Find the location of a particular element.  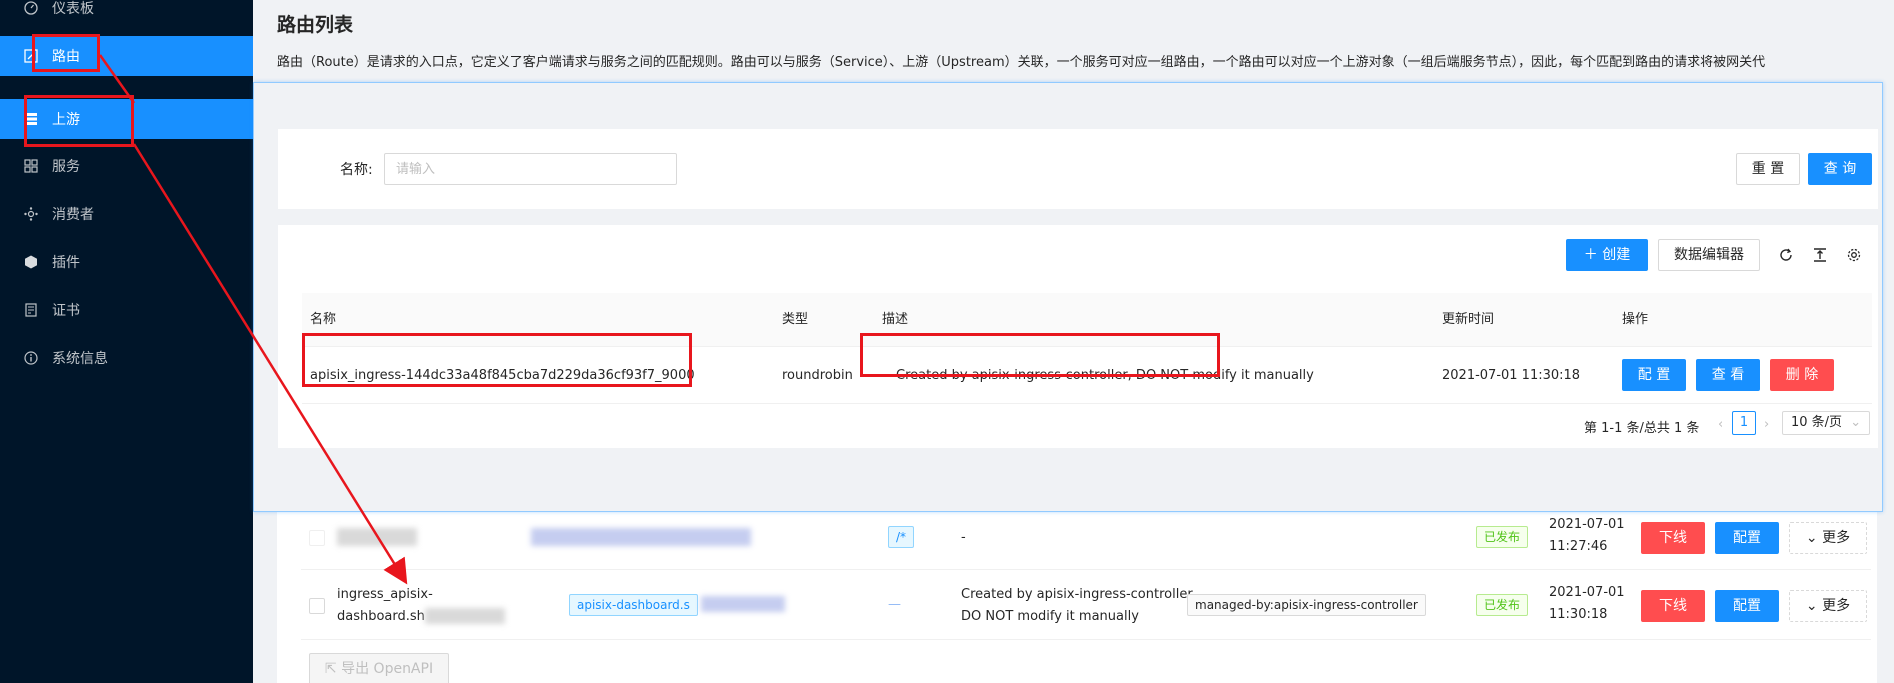

route-desc-line2: DO NOT modify it manually is located at coordinates (1050, 616).